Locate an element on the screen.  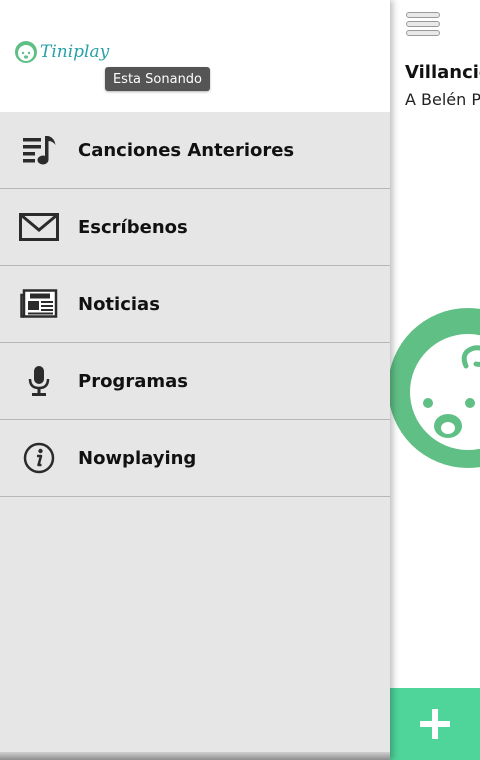
menu-item-canciones-anteriores: Canciones Anteriores is located at coordinates (195, 150).